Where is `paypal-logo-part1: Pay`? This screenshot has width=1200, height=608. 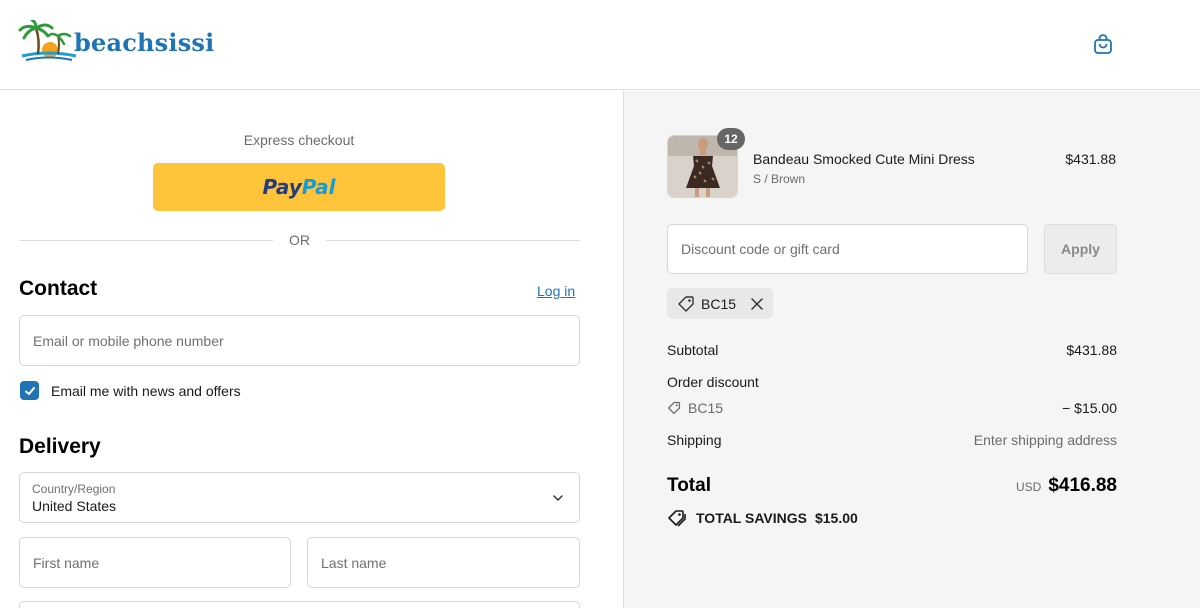
paypal-logo-part1: Pay is located at coordinates (282, 187).